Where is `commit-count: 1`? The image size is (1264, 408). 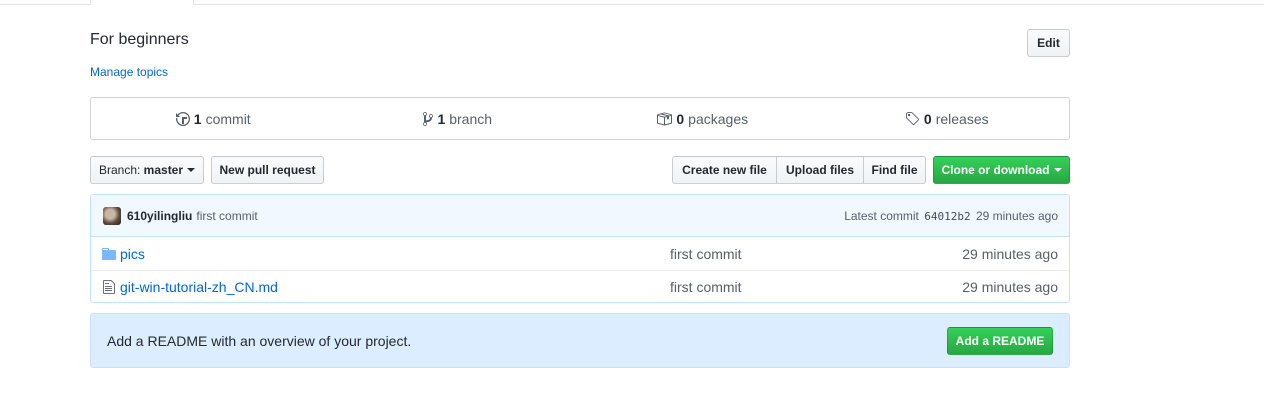
commit-count: 1 is located at coordinates (197, 118).